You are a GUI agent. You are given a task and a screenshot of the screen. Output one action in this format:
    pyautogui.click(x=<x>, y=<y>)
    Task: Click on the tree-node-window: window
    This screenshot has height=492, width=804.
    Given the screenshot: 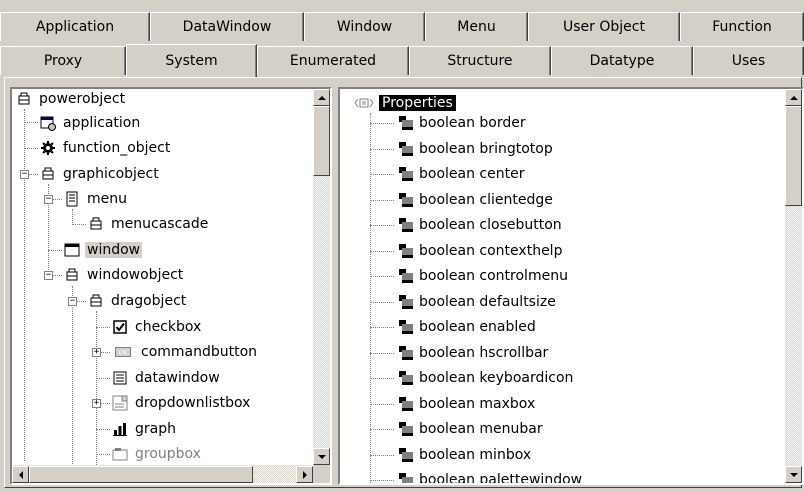 What is the action you would take?
    pyautogui.click(x=103, y=250)
    